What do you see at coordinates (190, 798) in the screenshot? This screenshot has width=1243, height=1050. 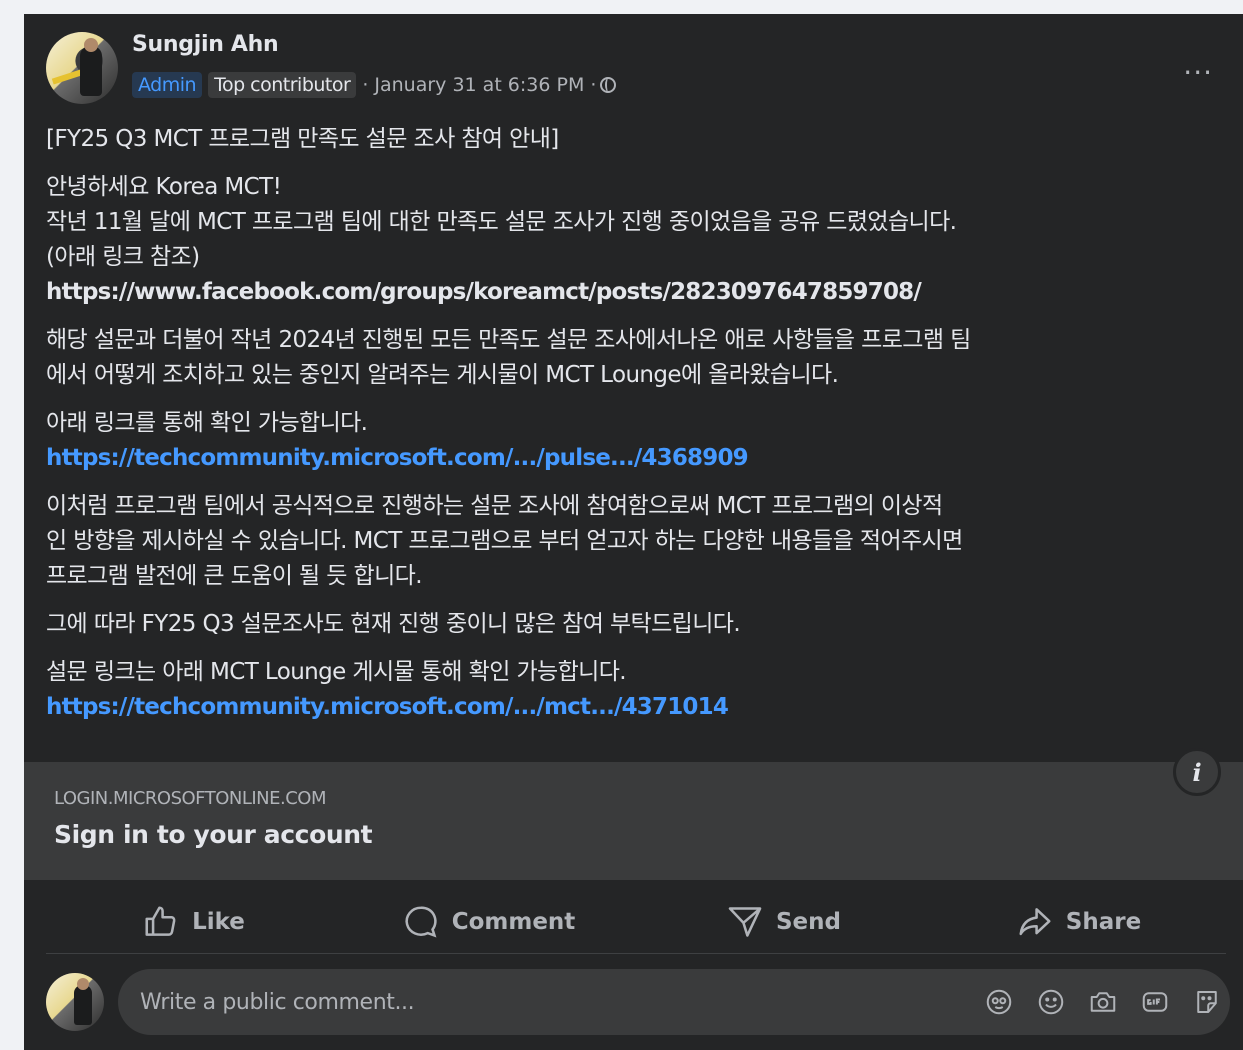 I see `preview-domain: LOGIN.MICROSOFTONLINE.COM` at bounding box center [190, 798].